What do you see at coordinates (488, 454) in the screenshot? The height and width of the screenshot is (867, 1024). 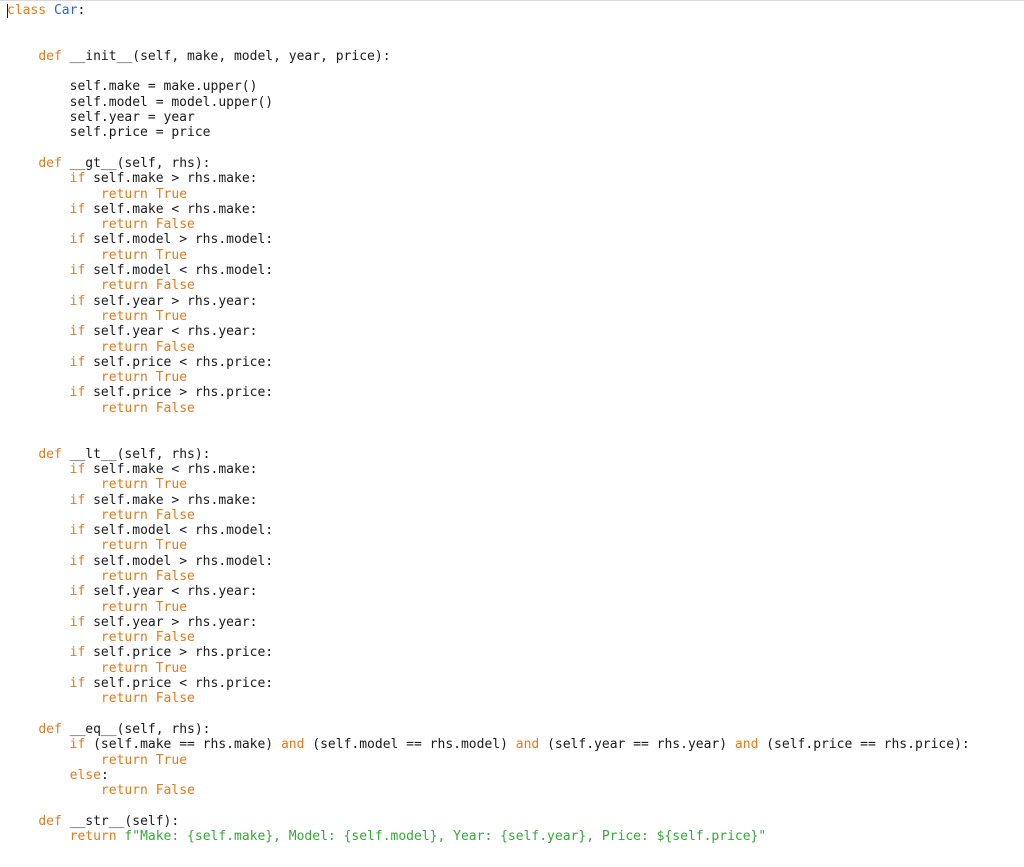 I see `code-line: def __lt__(self, rhs):` at bounding box center [488, 454].